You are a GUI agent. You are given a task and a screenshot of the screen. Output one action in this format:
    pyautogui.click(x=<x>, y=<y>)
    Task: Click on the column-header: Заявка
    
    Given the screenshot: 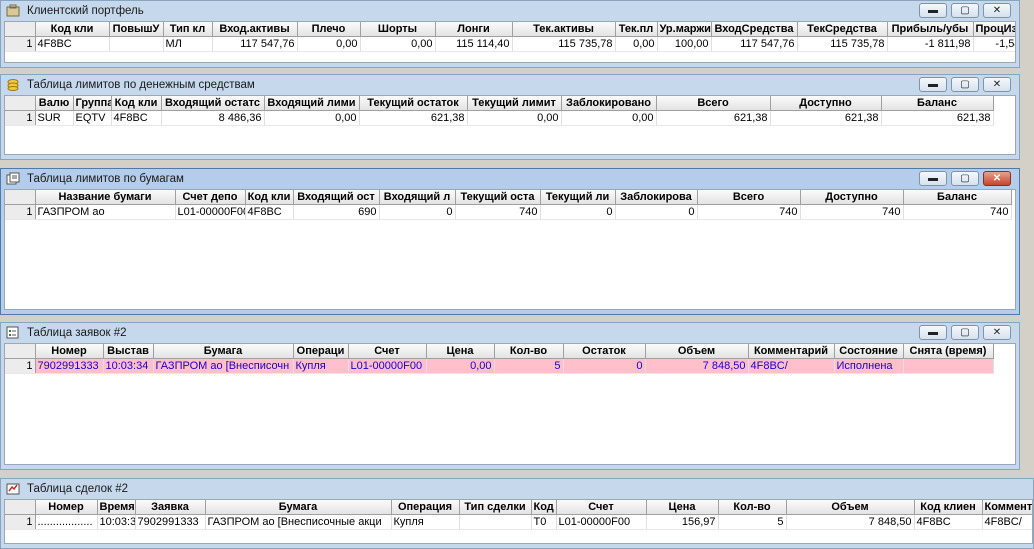 What is the action you would take?
    pyautogui.click(x=170, y=507)
    